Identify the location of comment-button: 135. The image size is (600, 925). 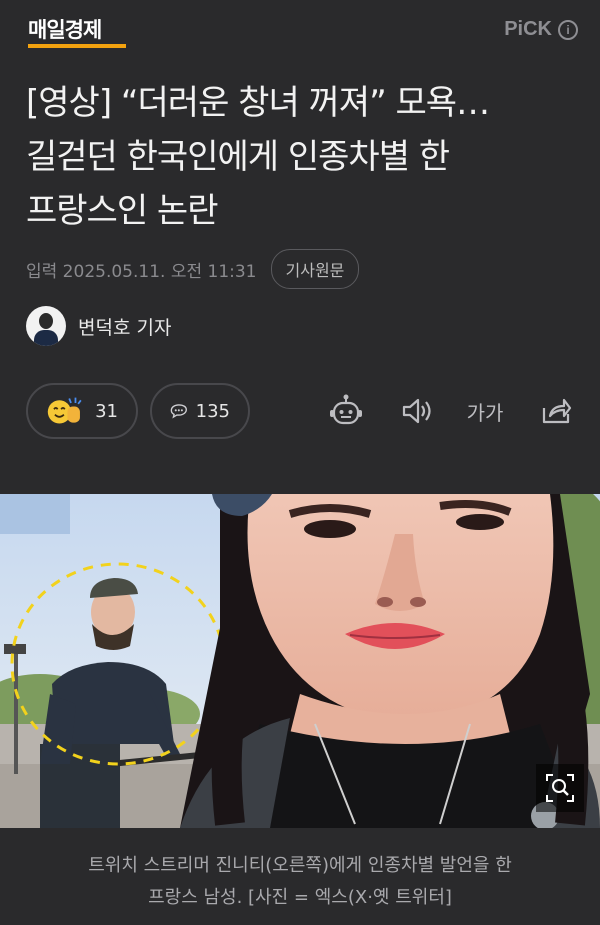
(200, 411).